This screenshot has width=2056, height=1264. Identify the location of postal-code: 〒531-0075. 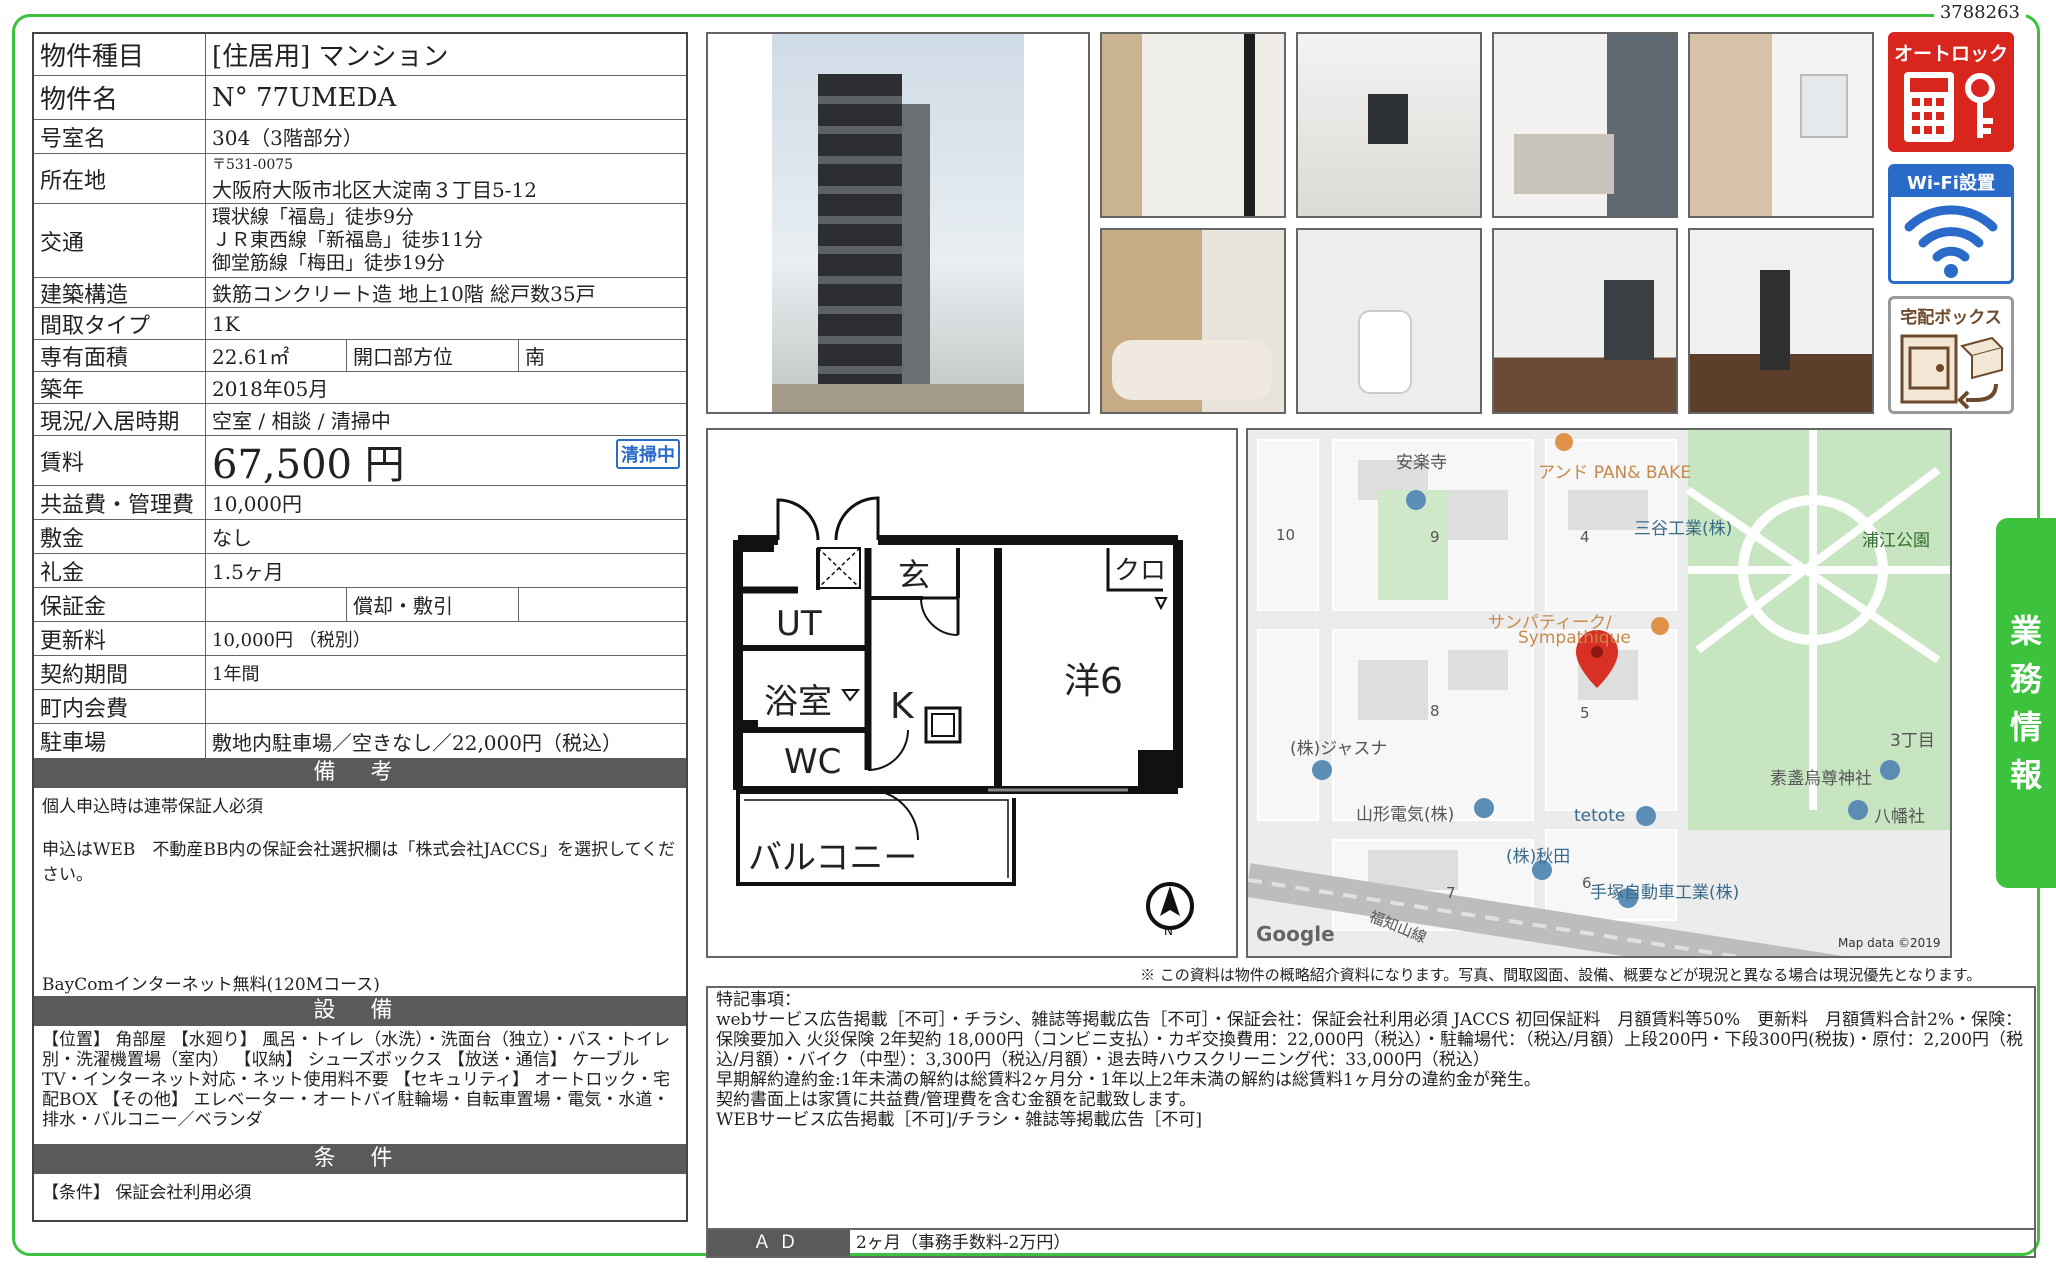
(253, 165).